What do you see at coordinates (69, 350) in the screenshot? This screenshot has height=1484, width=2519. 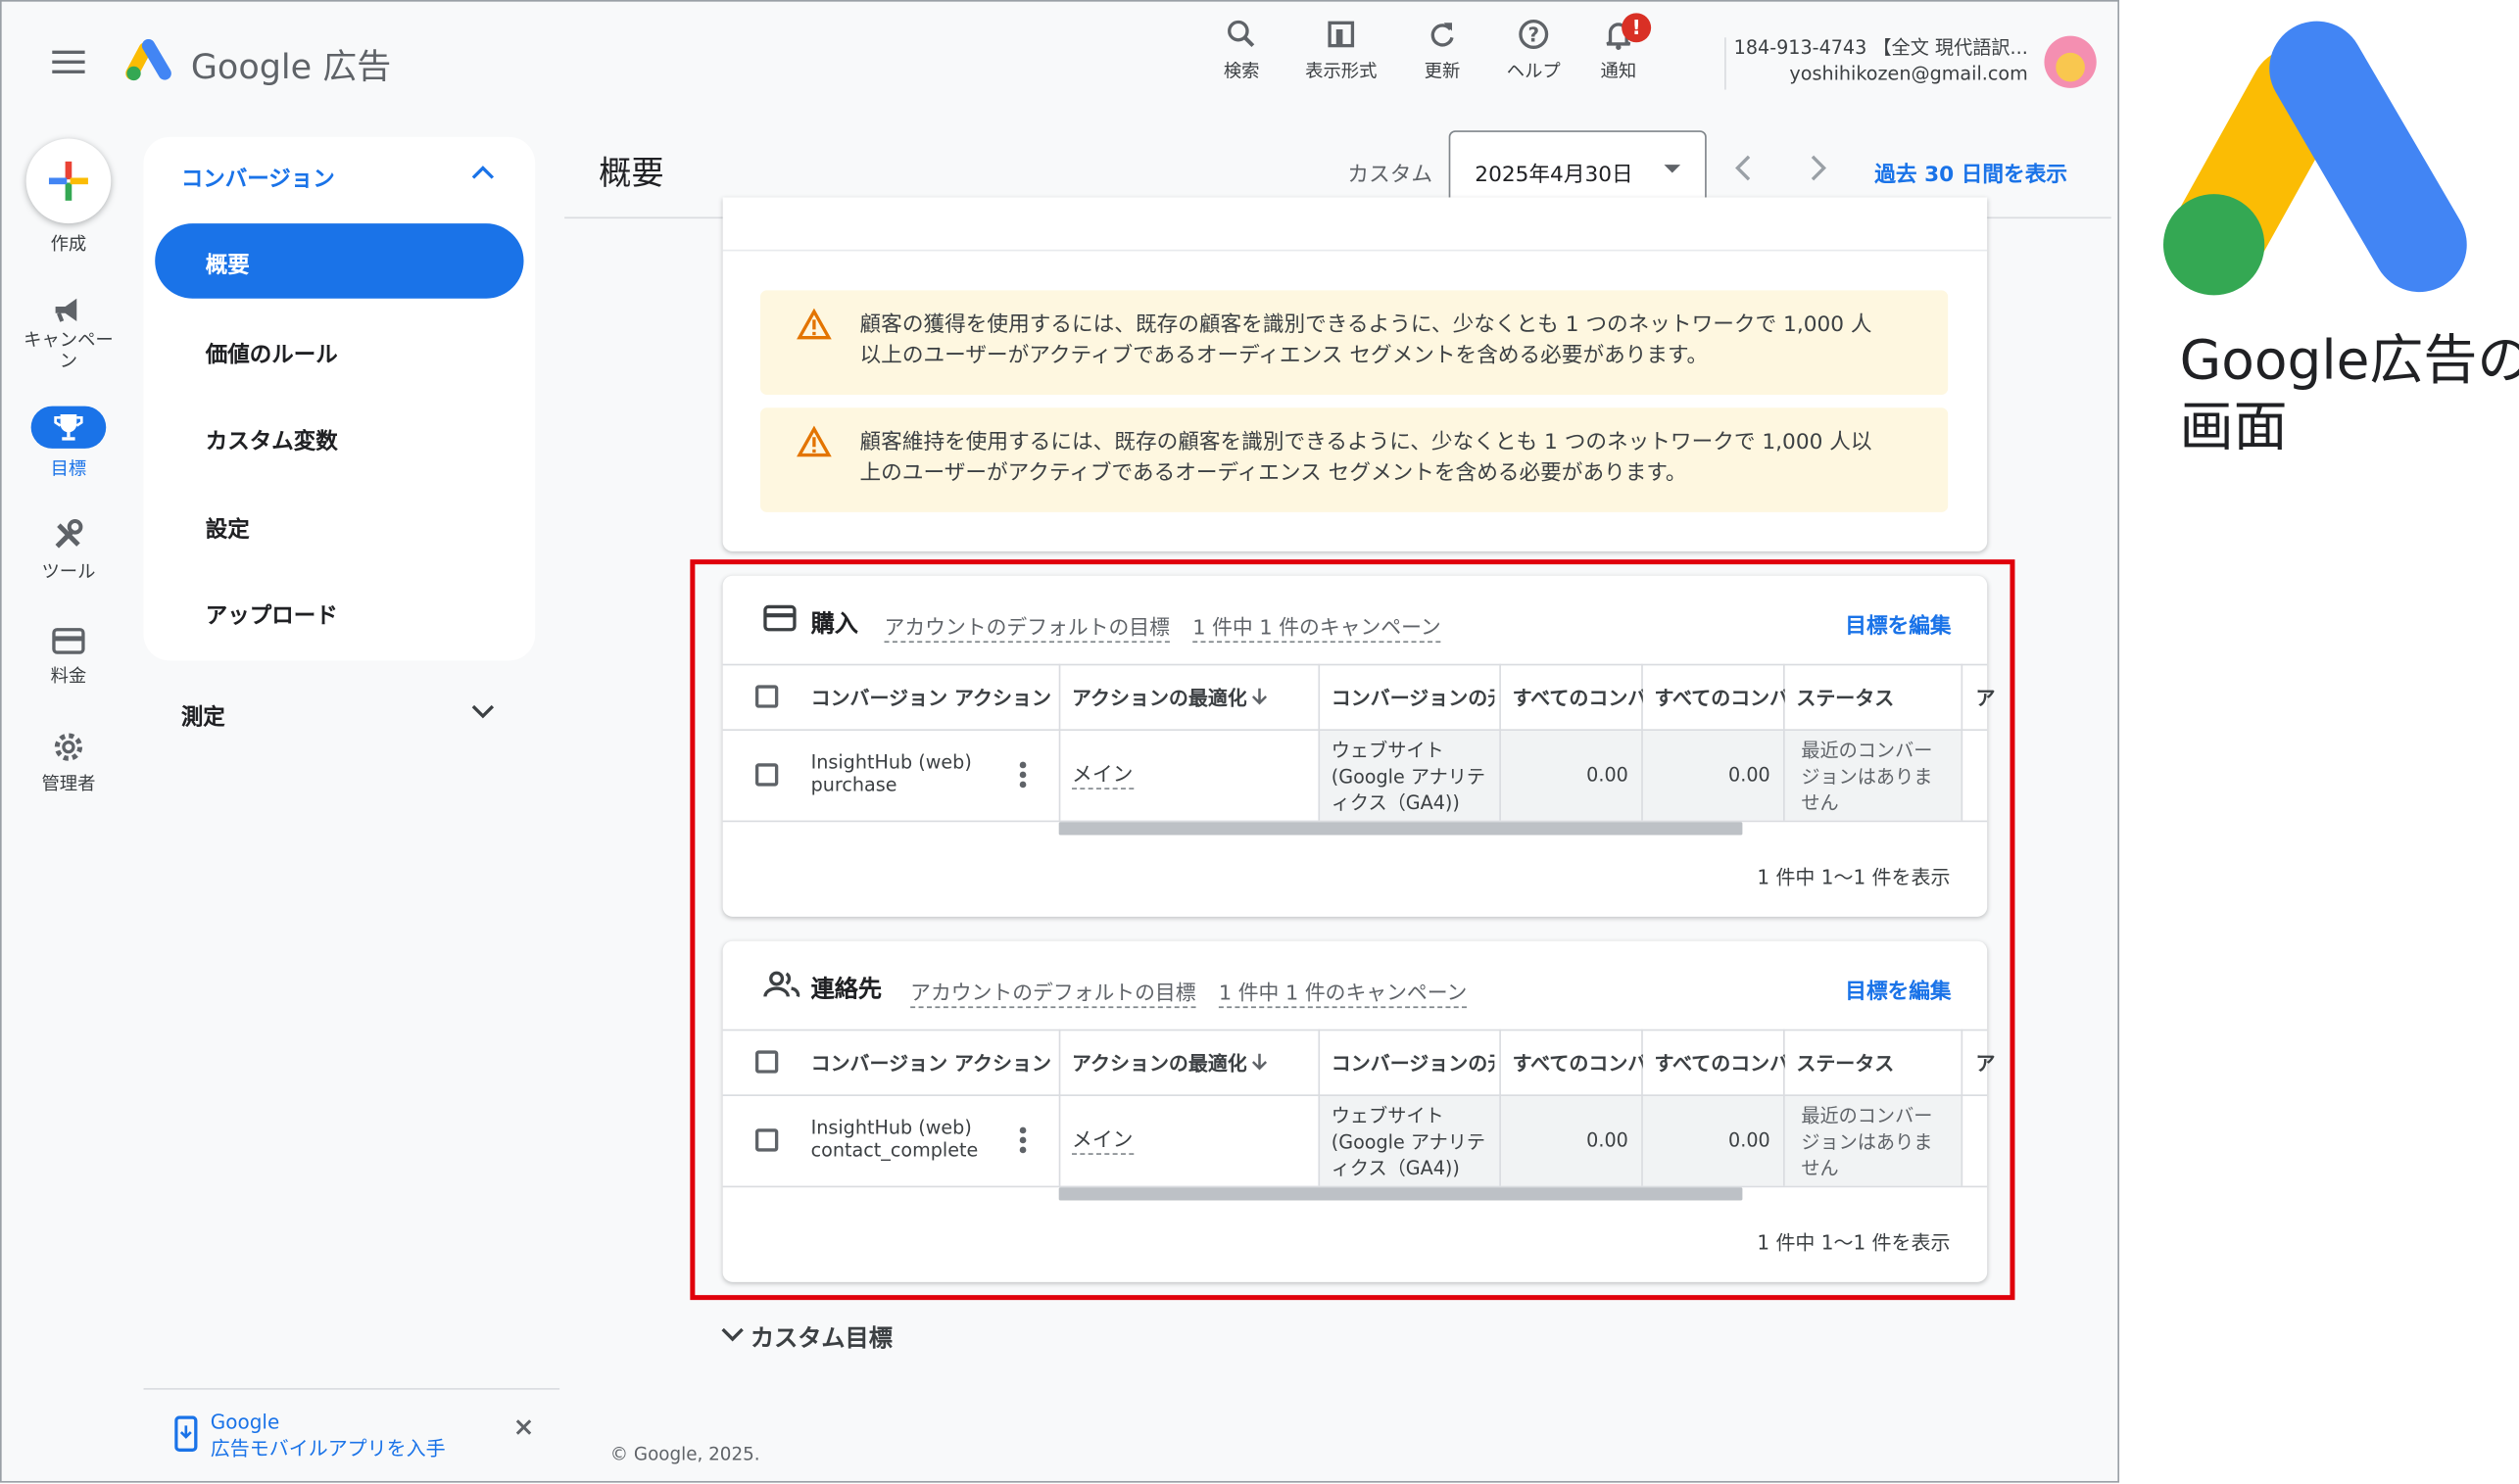 I see `rail-campaigns-label: キャンペーン` at bounding box center [69, 350].